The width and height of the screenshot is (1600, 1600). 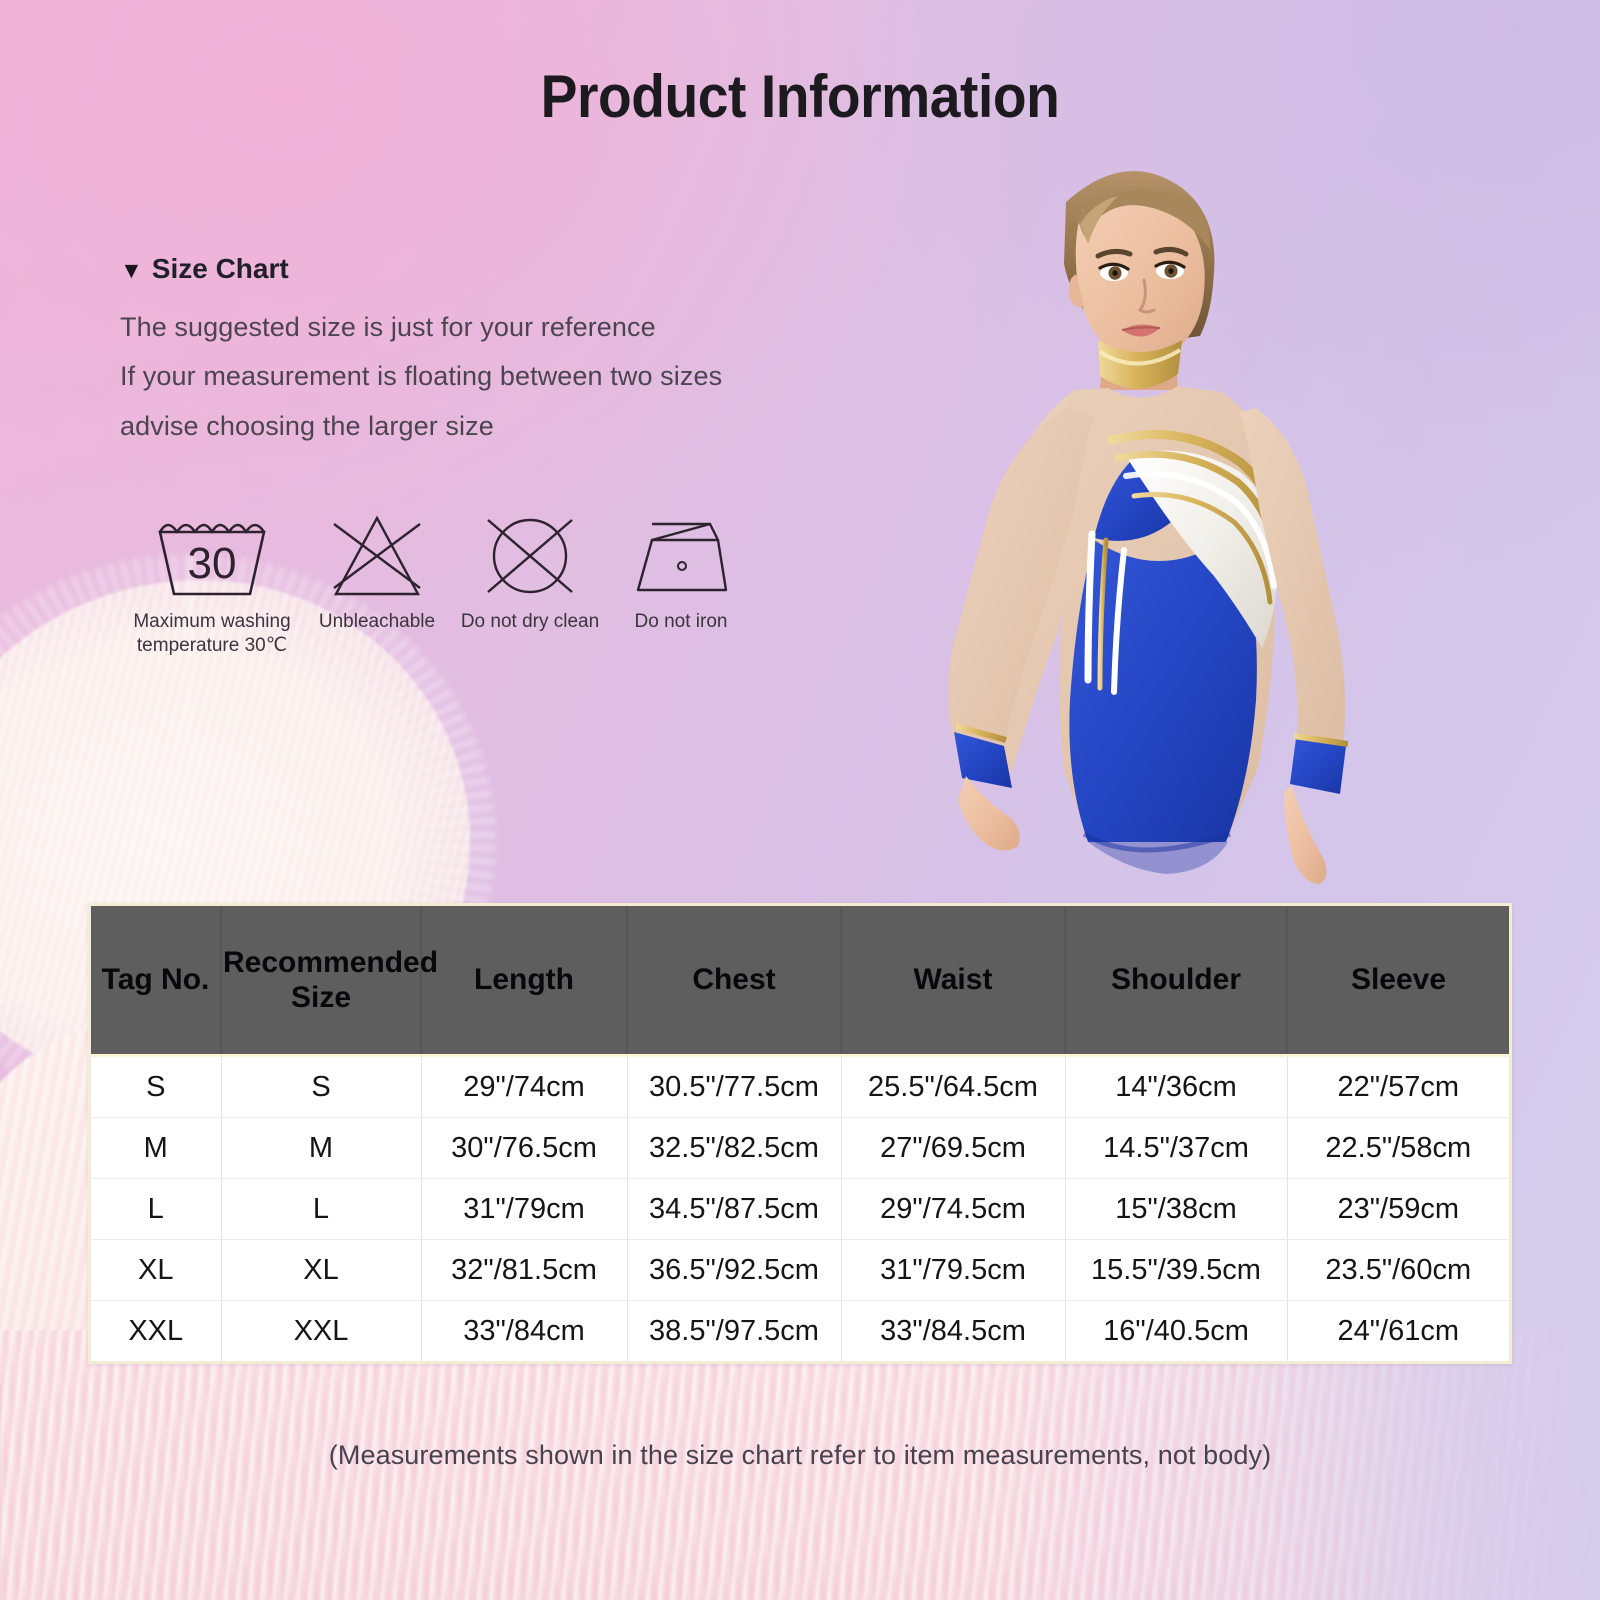 I want to click on cell-recommended-size: M, so click(x=321, y=1148).